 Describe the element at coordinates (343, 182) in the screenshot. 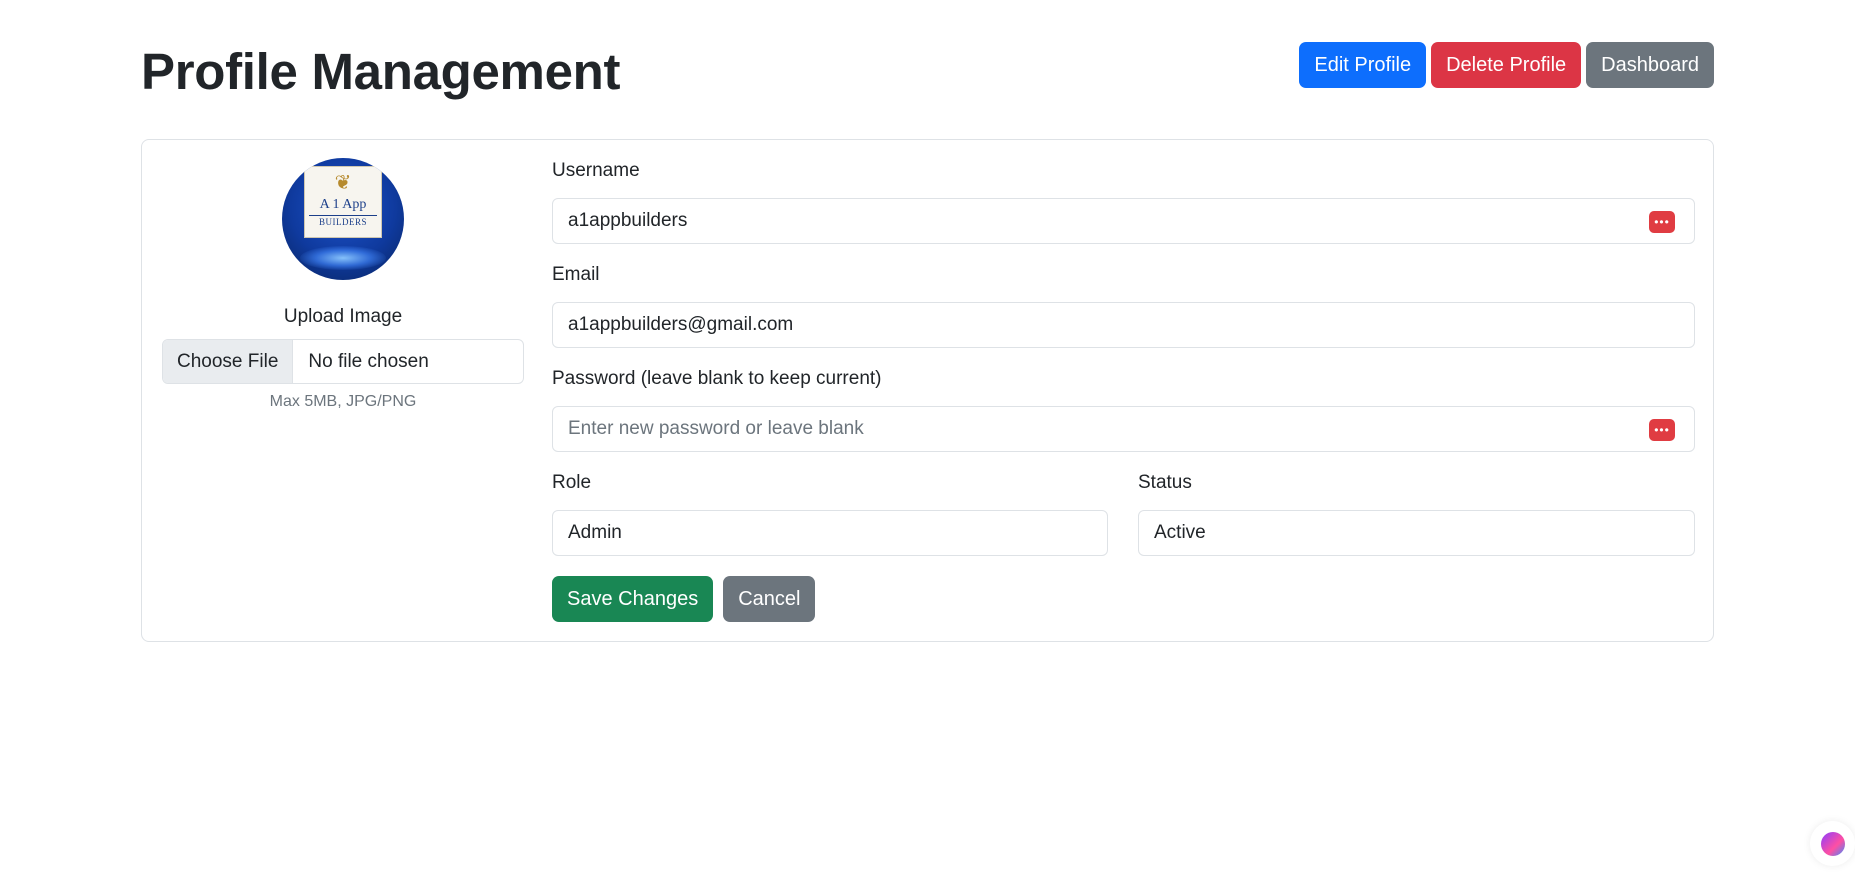

I see `laurel-icon: ❦` at that location.